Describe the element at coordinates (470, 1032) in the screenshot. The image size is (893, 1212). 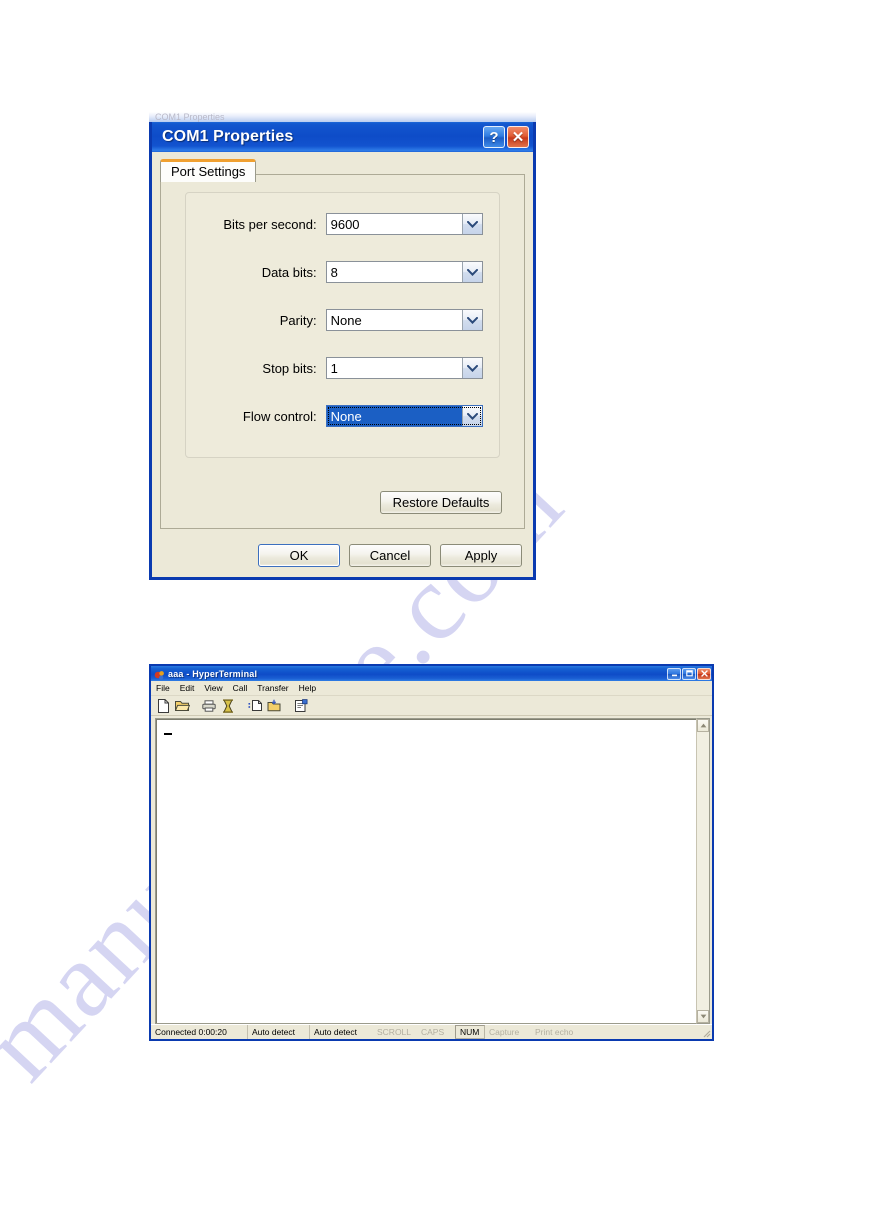
I see `status-num: NUM` at that location.